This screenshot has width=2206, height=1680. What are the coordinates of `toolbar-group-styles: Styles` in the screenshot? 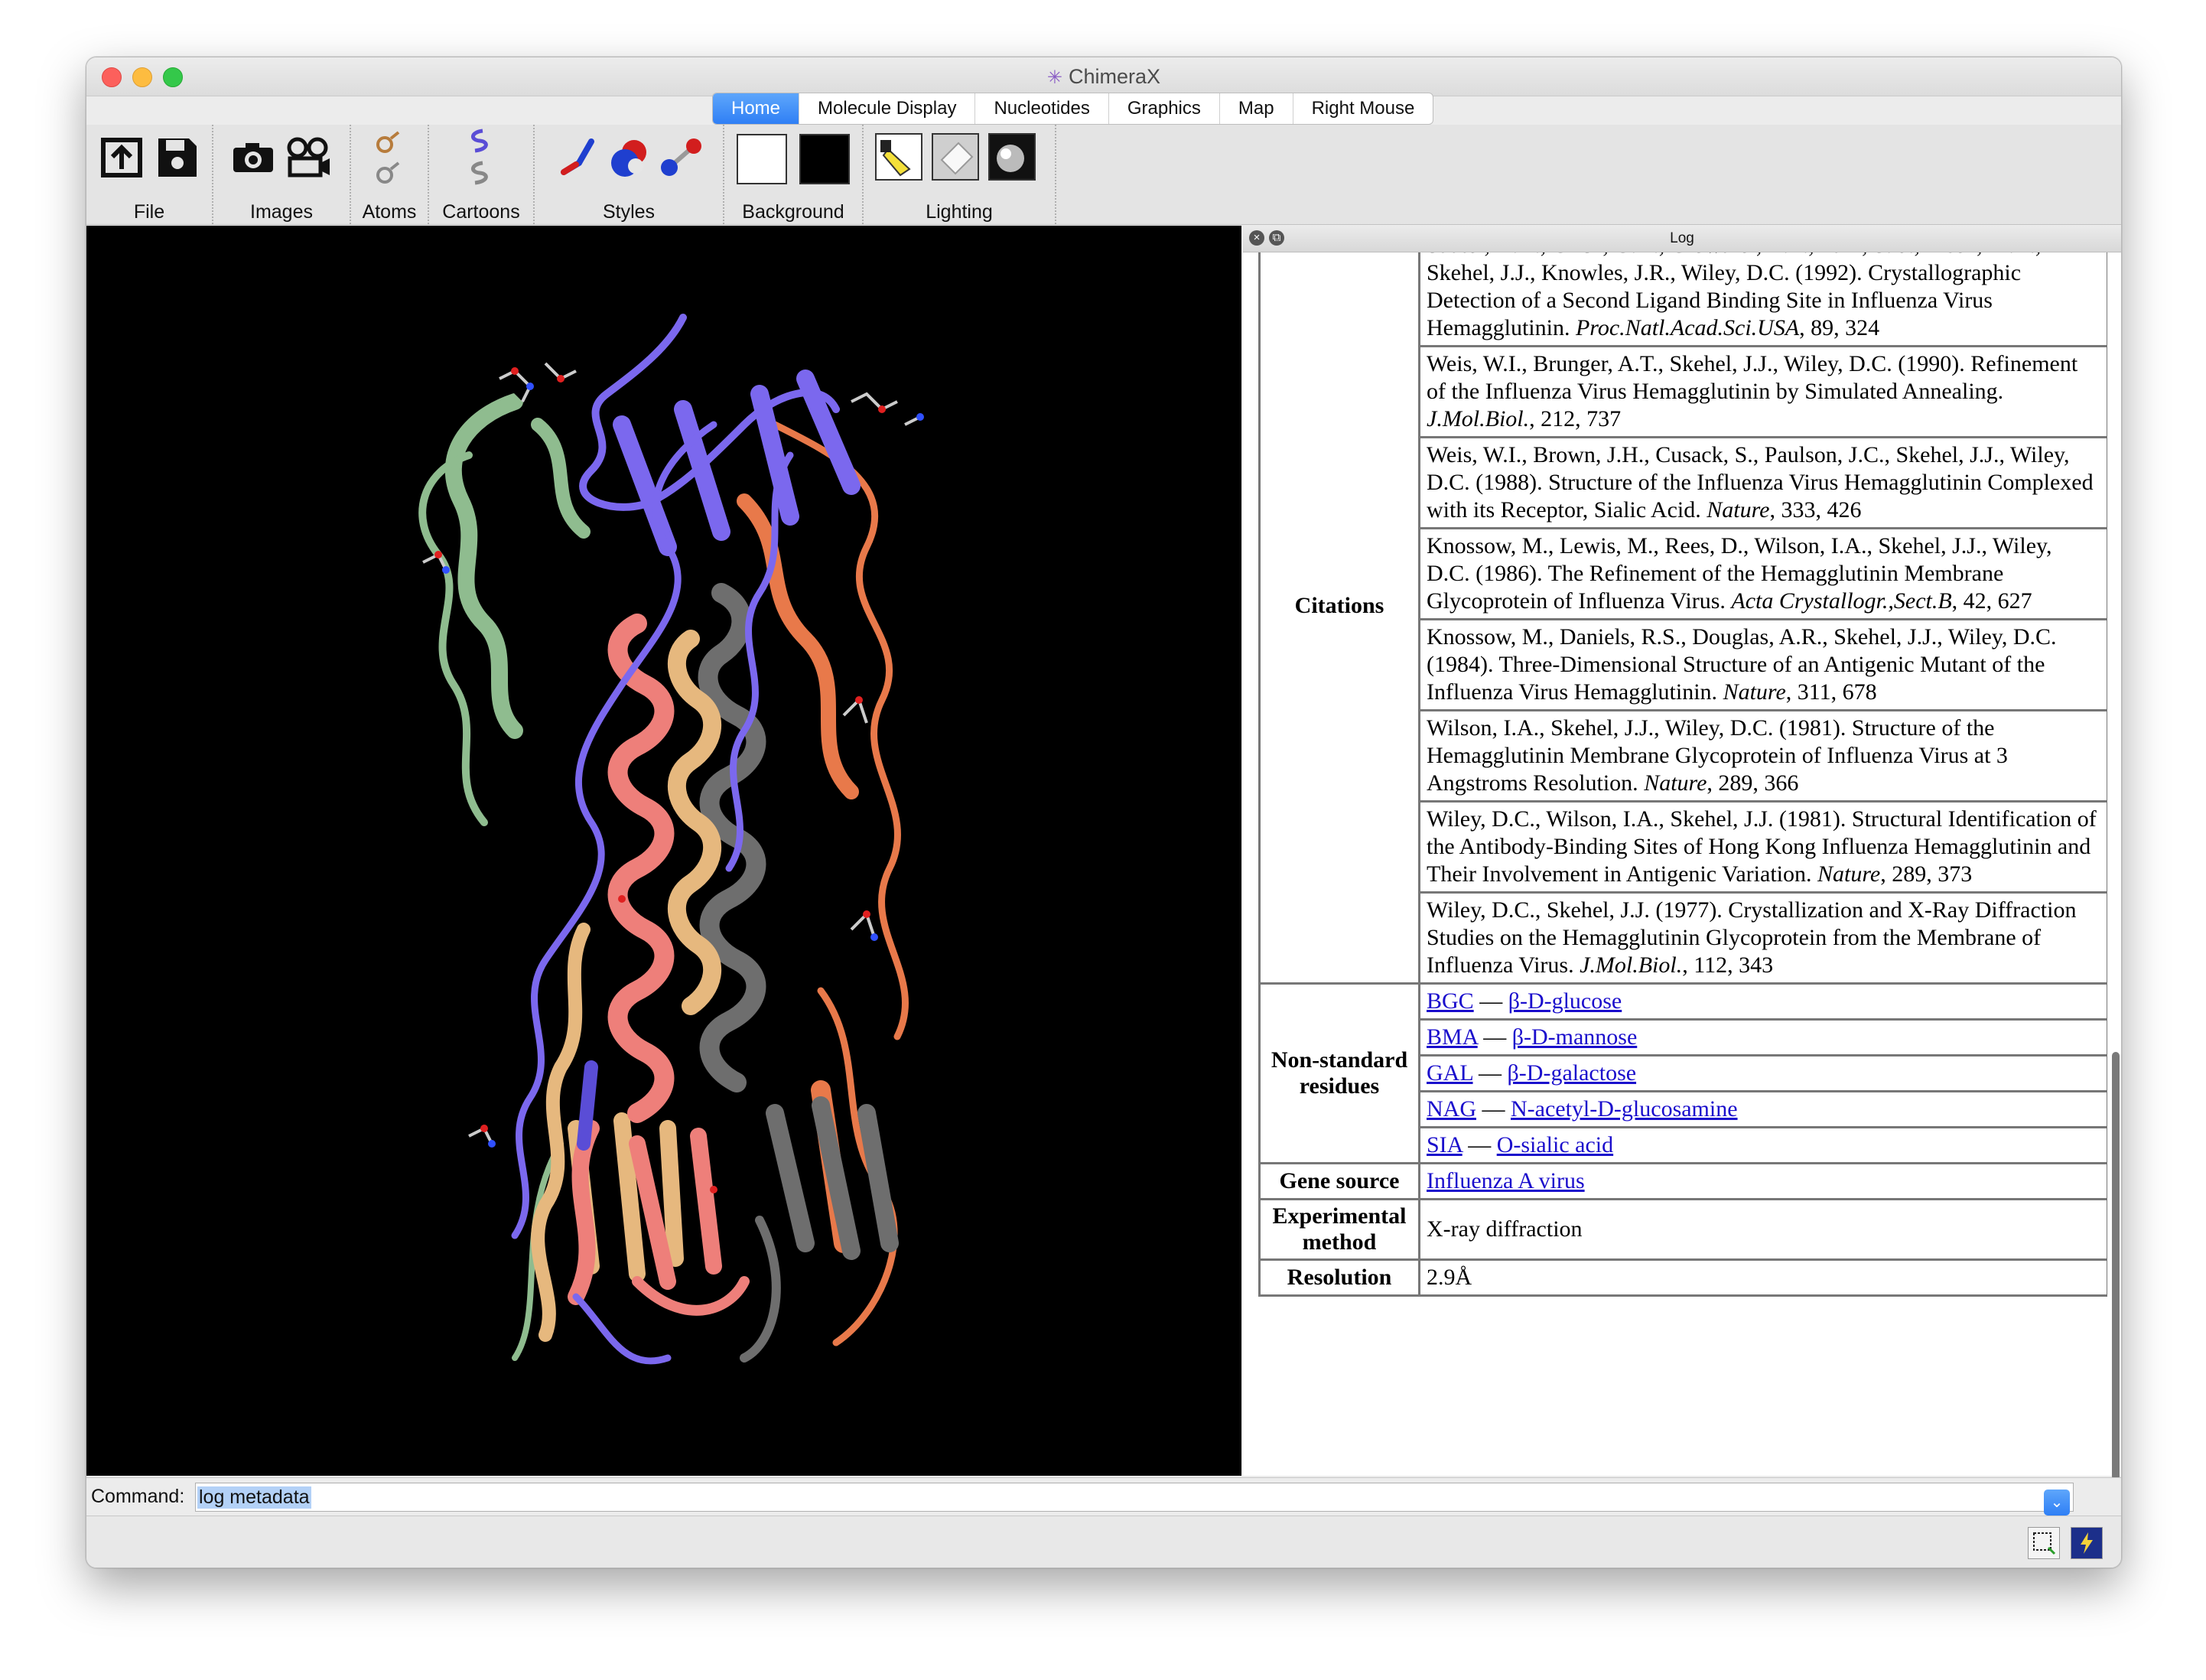 It's located at (629, 174).